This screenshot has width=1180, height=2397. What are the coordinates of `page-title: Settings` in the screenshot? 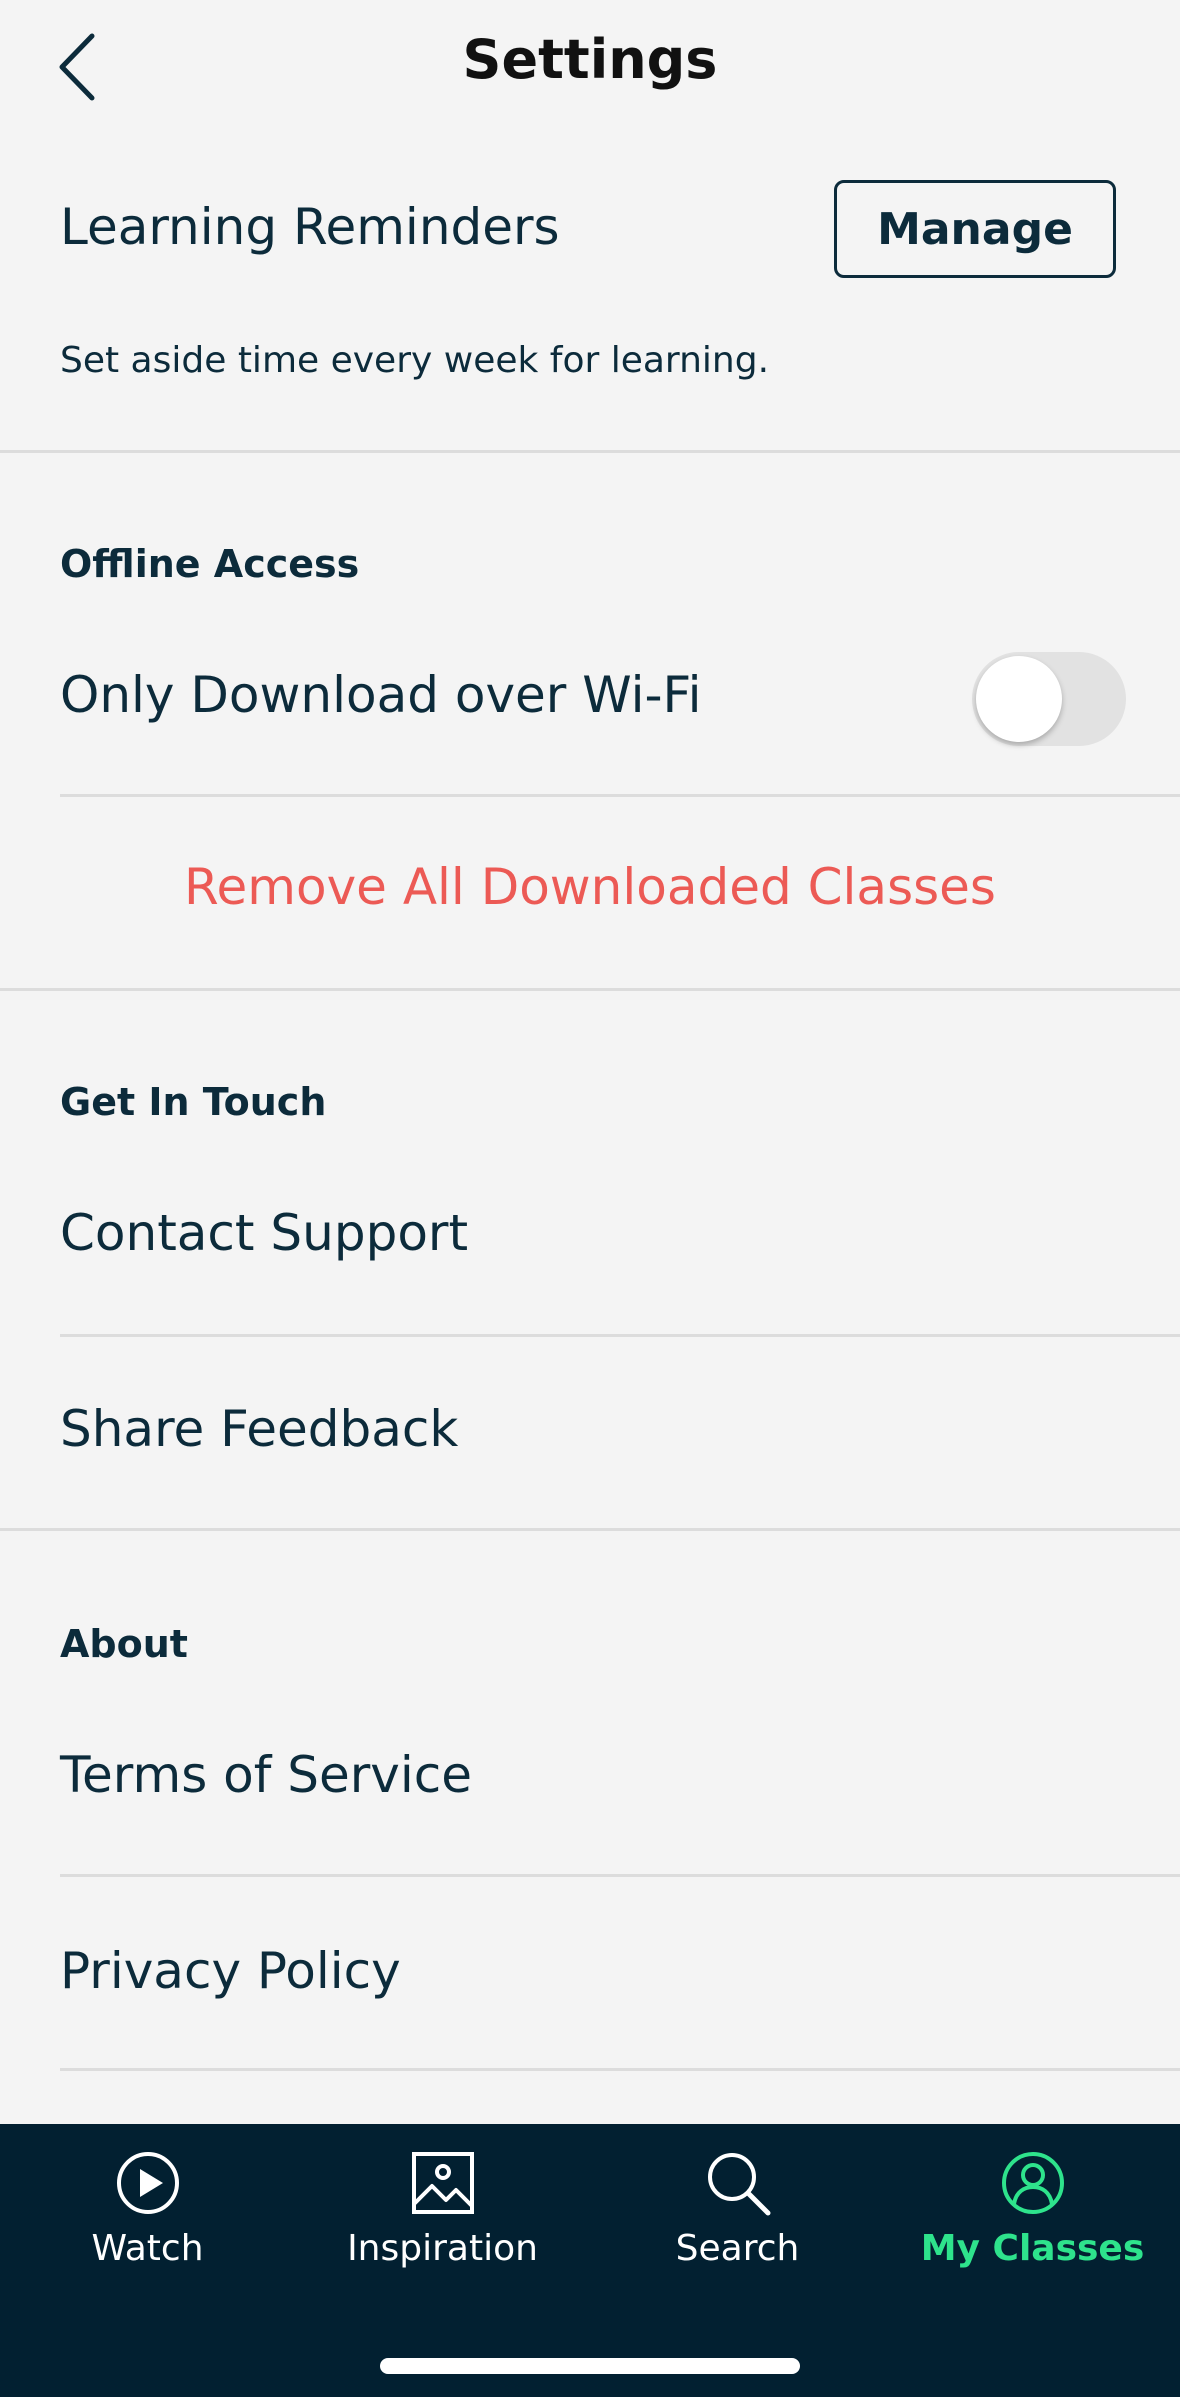 It's located at (590, 59).